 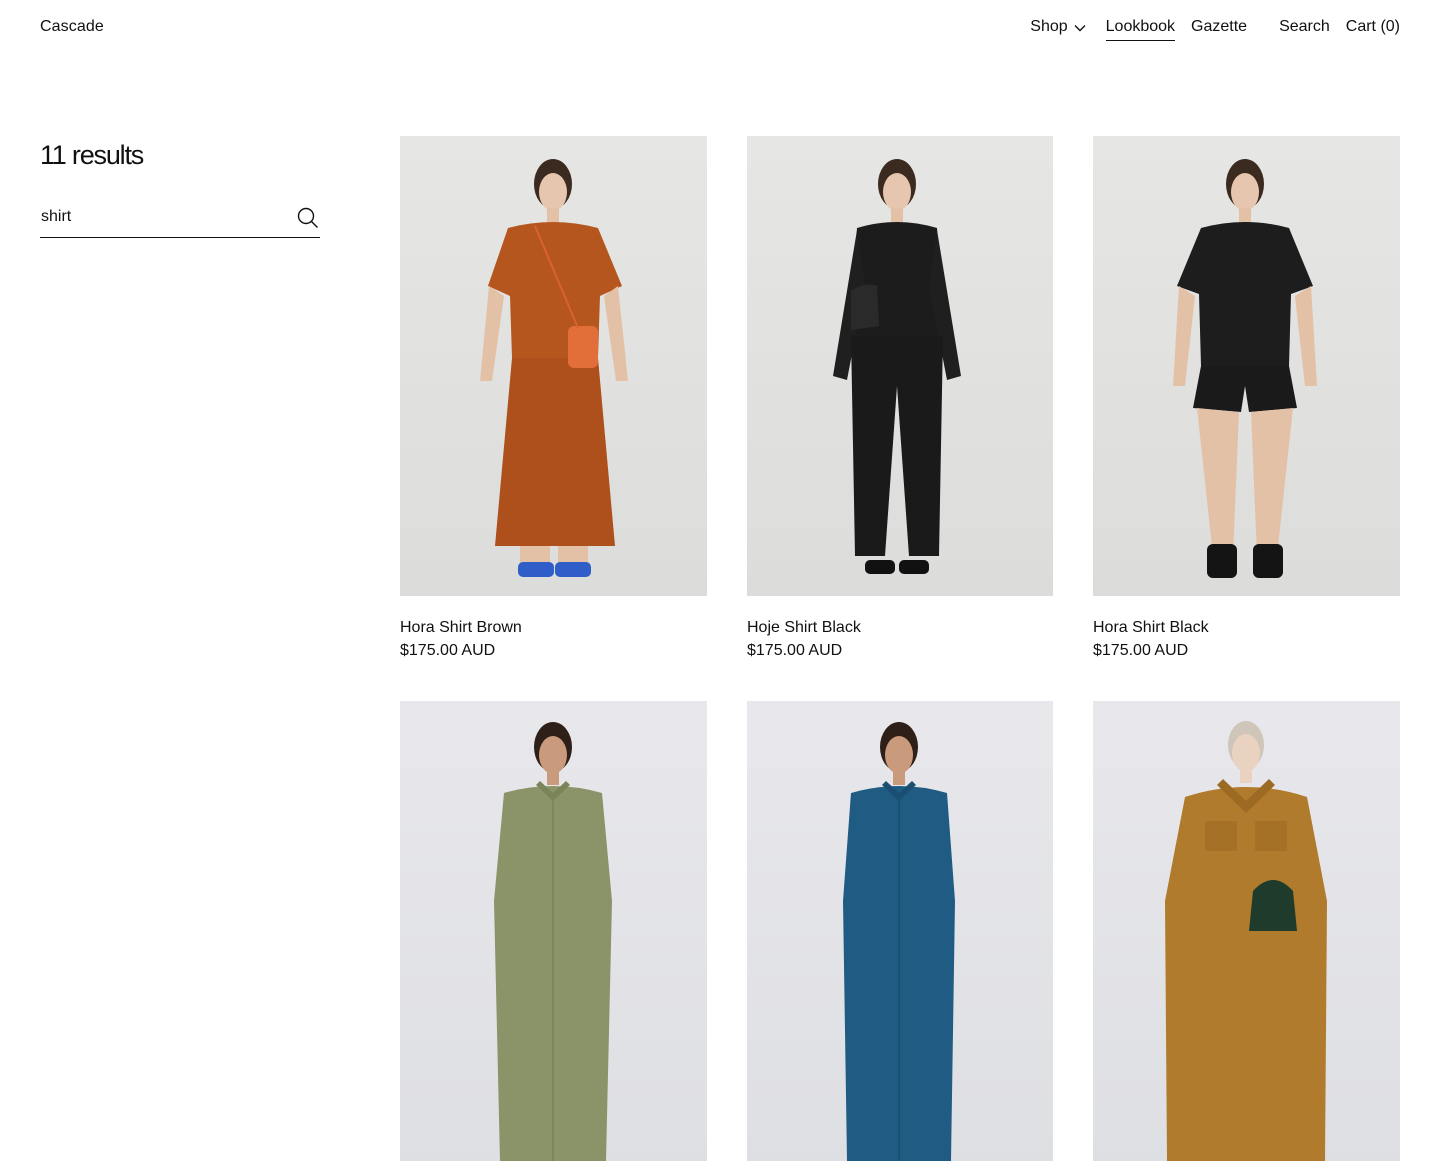 I want to click on search-submit-button, so click(x=308, y=218).